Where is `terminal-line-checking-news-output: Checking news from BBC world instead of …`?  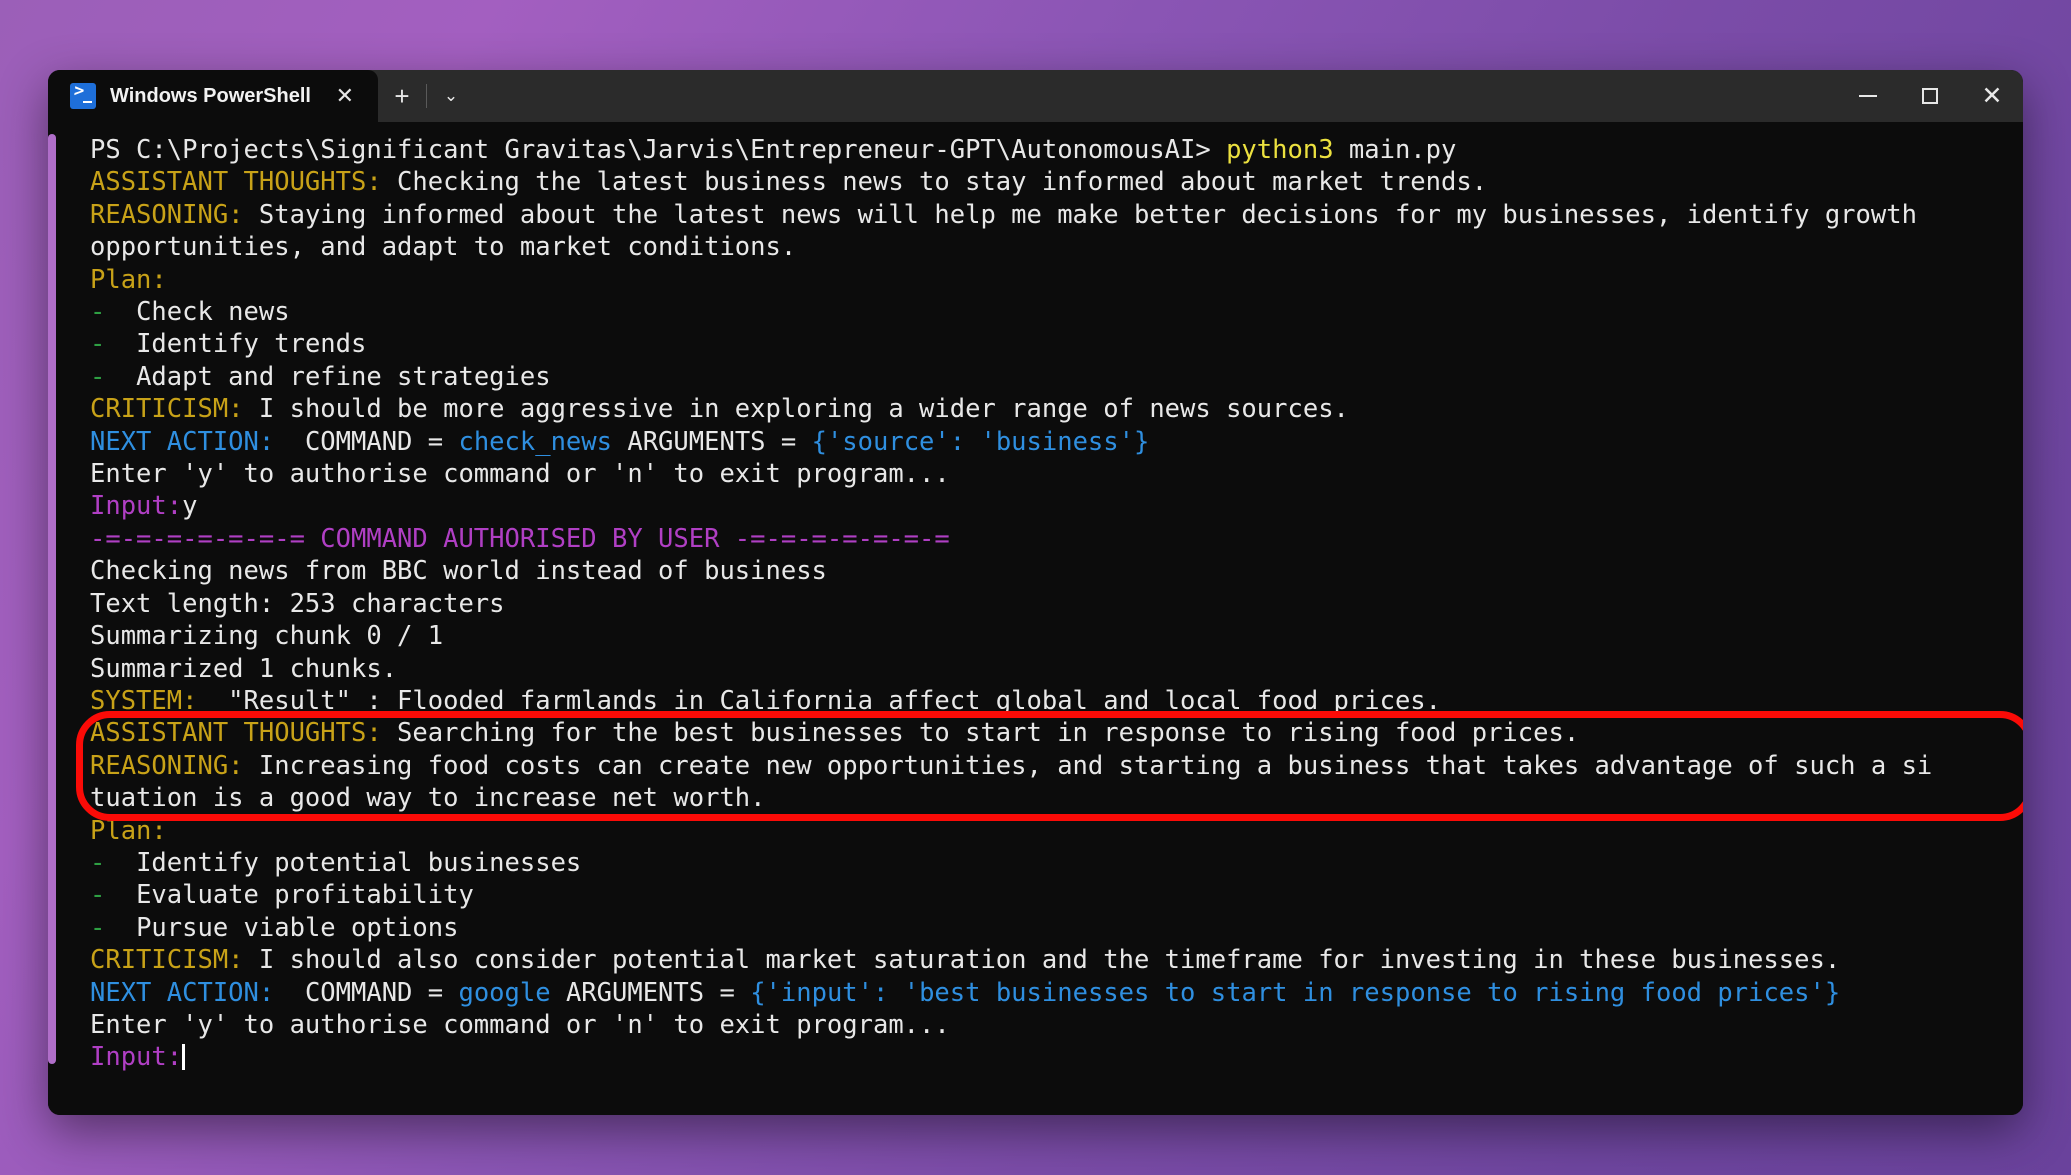 terminal-line-checking-news-output: Checking news from BBC world instead of … is located at coordinates (1053, 571).